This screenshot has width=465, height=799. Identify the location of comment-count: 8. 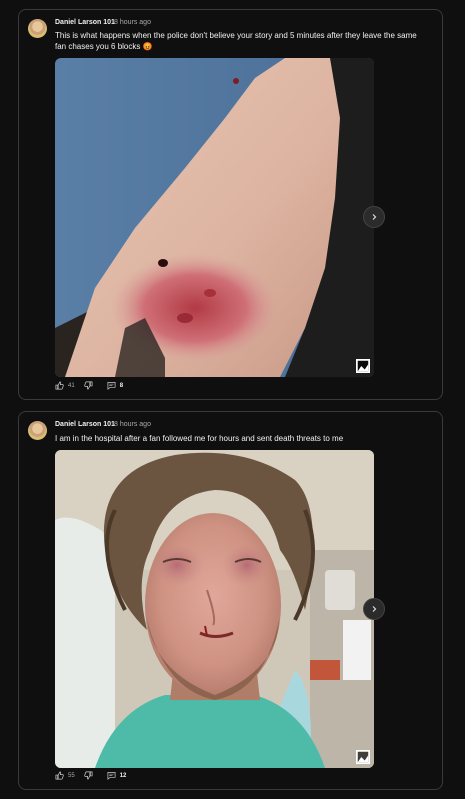
(121, 386).